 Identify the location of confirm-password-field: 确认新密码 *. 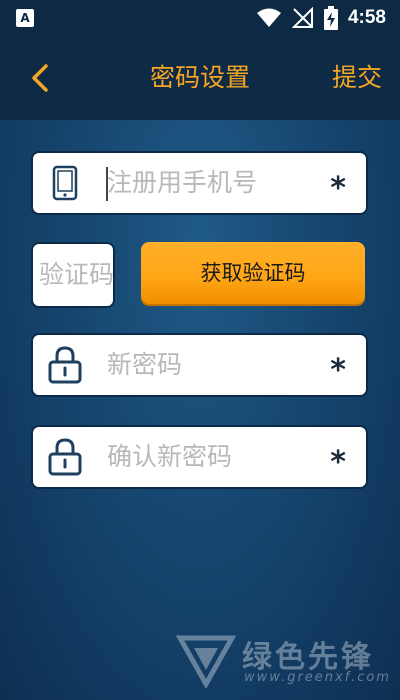
(199, 457).